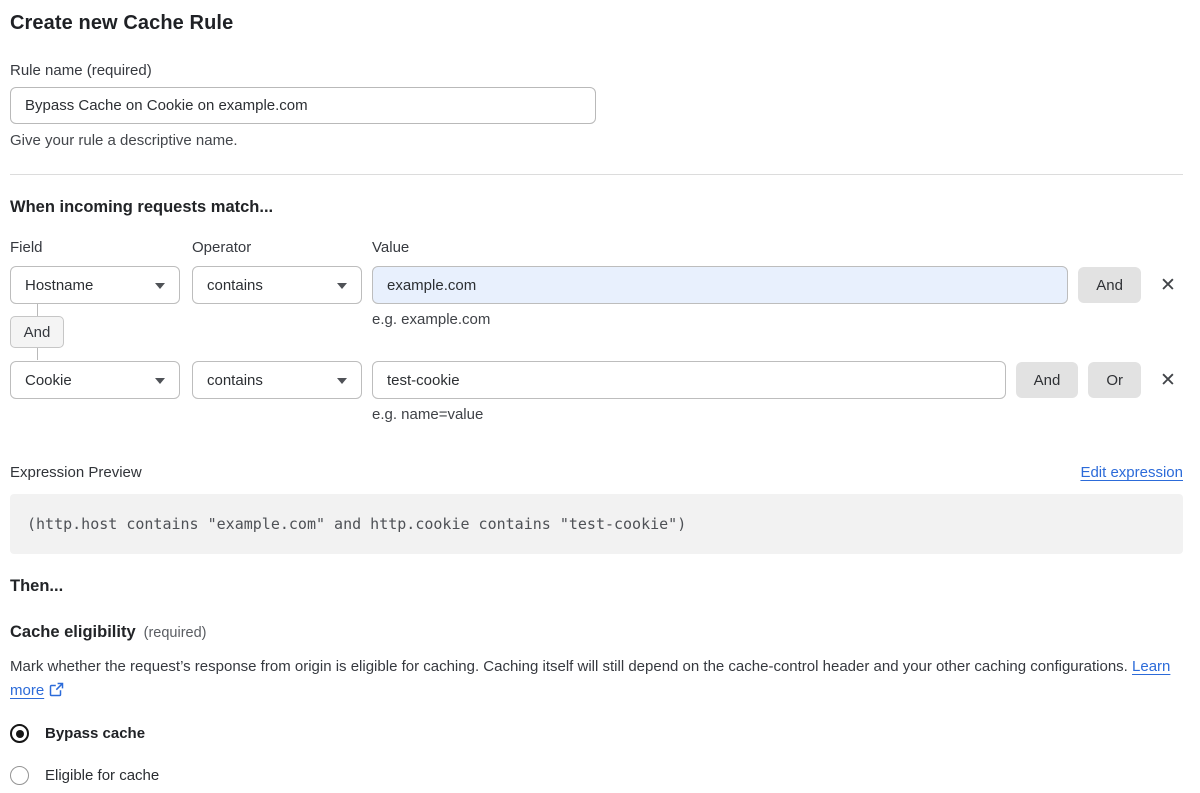  I want to click on value-hint-2: e.g. name=value, so click(428, 414).